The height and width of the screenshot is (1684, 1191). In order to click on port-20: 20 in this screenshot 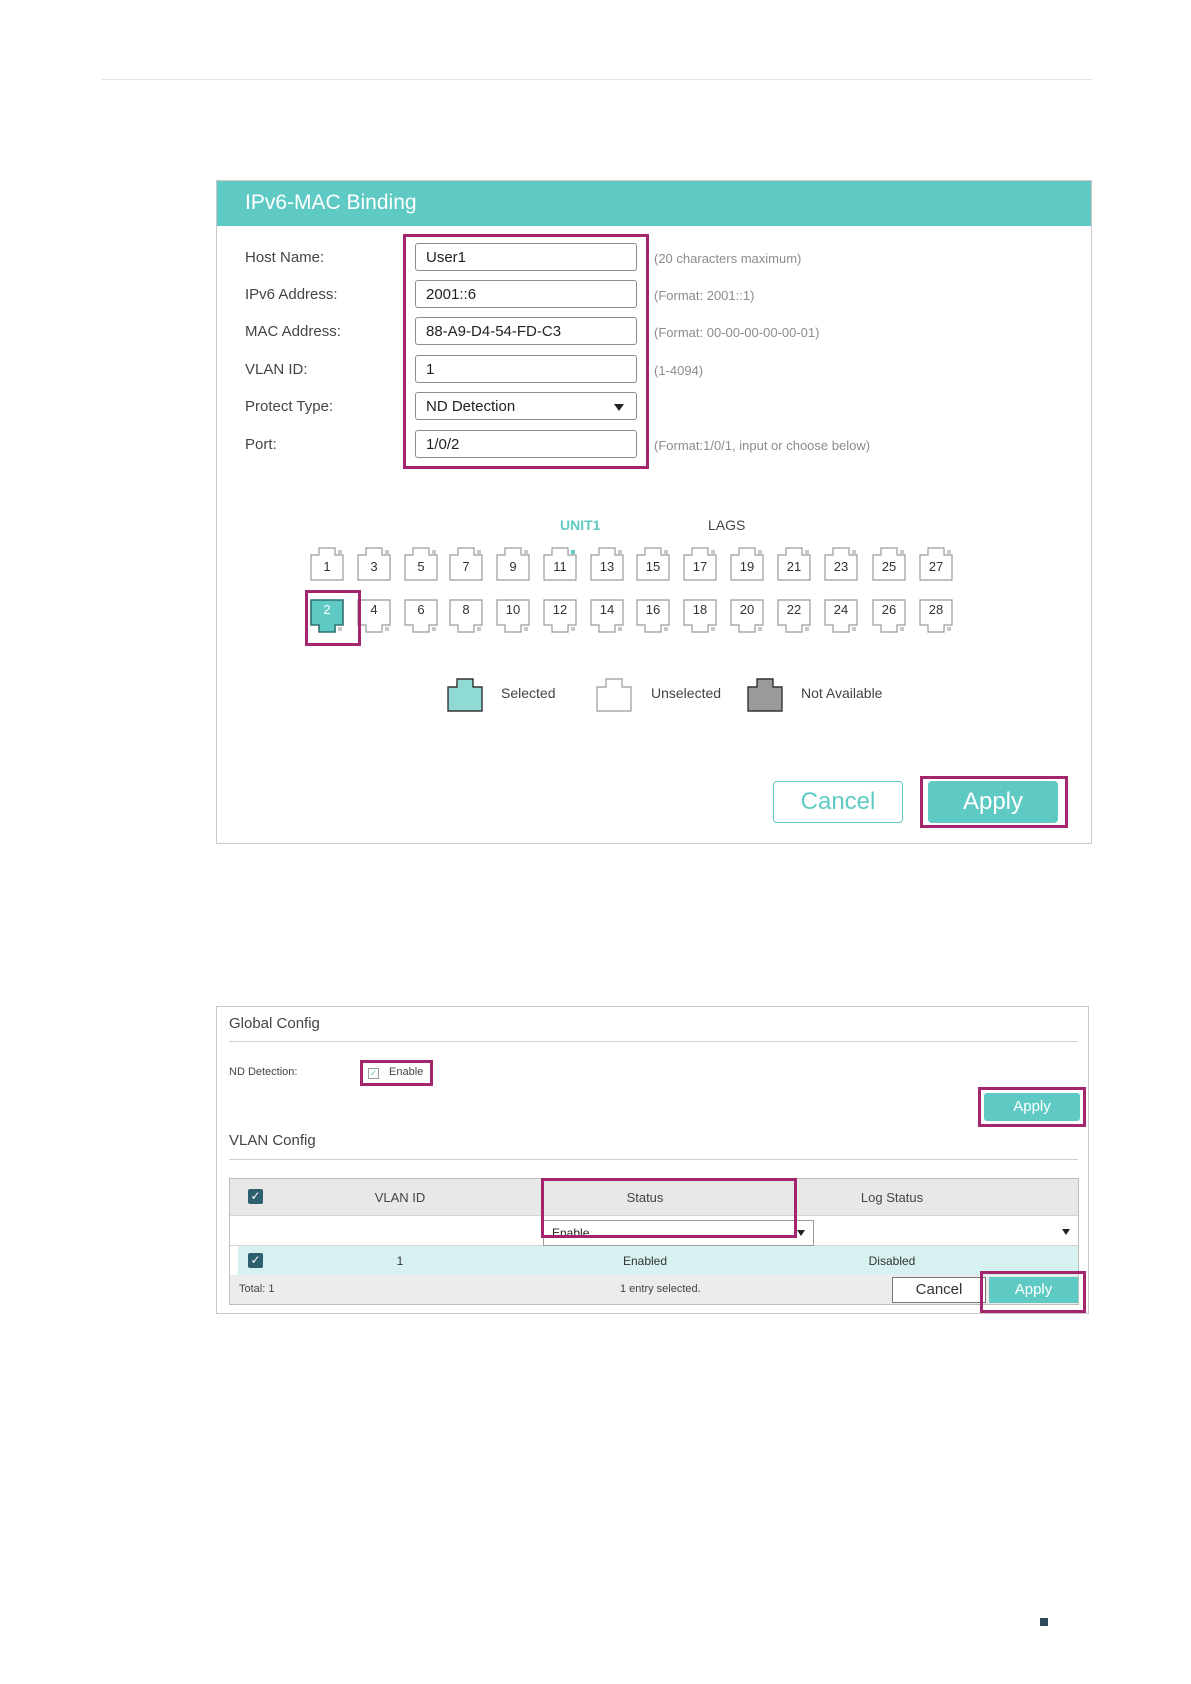, I will do `click(747, 616)`.